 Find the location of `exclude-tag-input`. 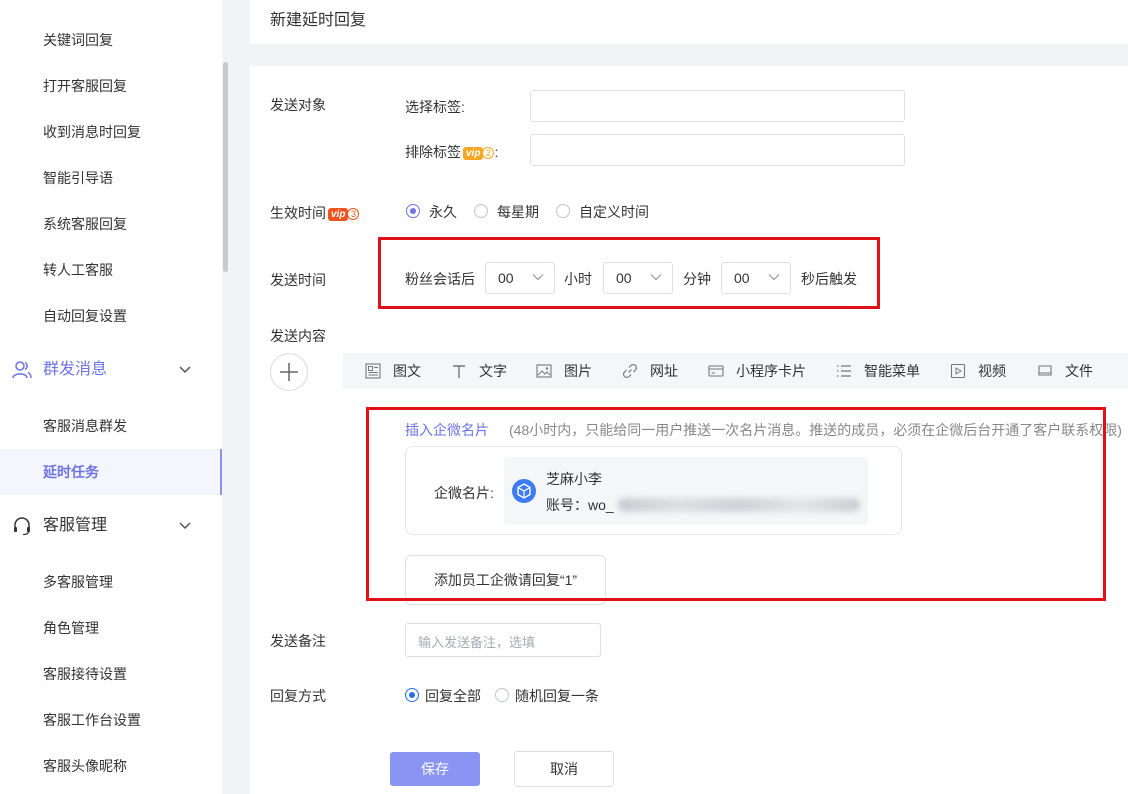

exclude-tag-input is located at coordinates (717, 150).